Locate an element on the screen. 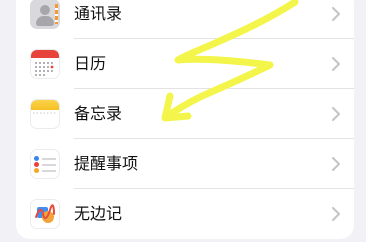 This screenshot has width=366, height=242. list-item-label: 提醒事项 is located at coordinates (106, 163).